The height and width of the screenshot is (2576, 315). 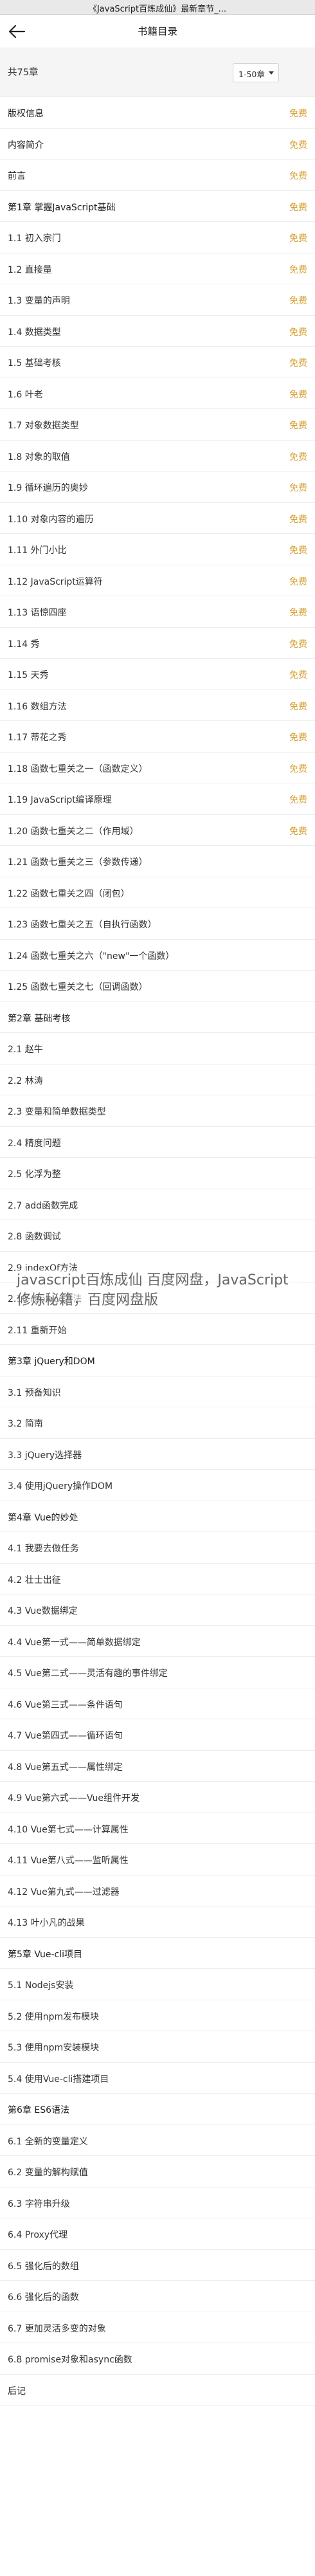 What do you see at coordinates (157, 268) in the screenshot?
I see `chapter-row: 1.2 直接量 免费` at bounding box center [157, 268].